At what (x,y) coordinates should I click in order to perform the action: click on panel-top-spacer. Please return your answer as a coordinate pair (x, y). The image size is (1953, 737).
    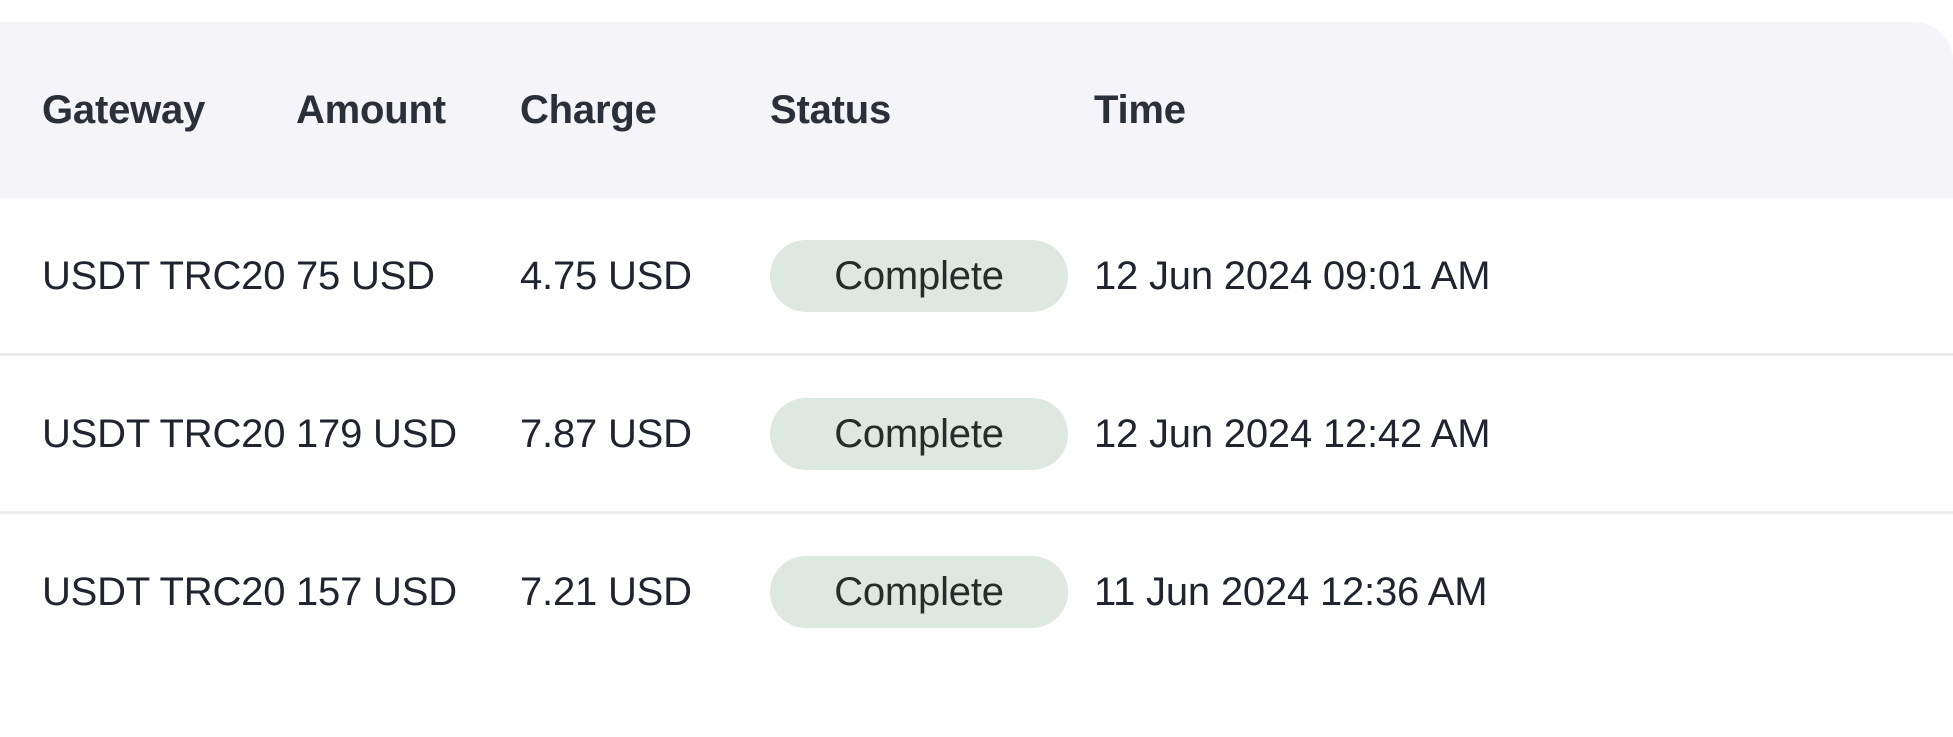
    Looking at the image, I should click on (976, 11).